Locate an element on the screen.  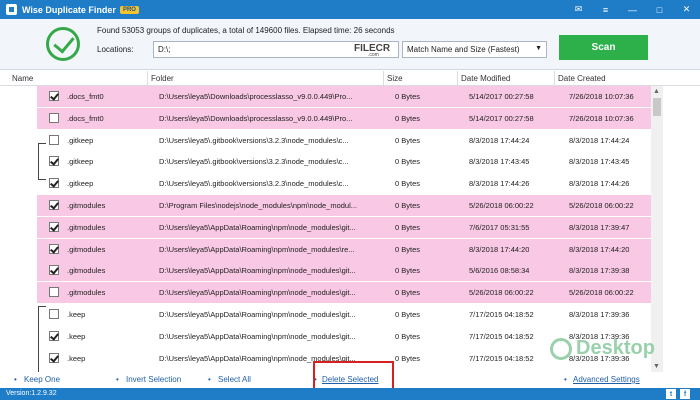
column-date-modified: Date Modified is located at coordinates (485, 78).